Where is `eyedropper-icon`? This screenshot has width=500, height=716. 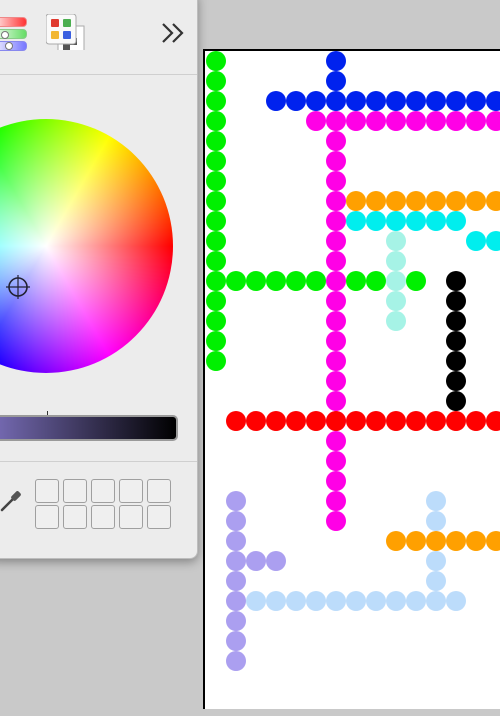
eyedropper-icon is located at coordinates (12, 500).